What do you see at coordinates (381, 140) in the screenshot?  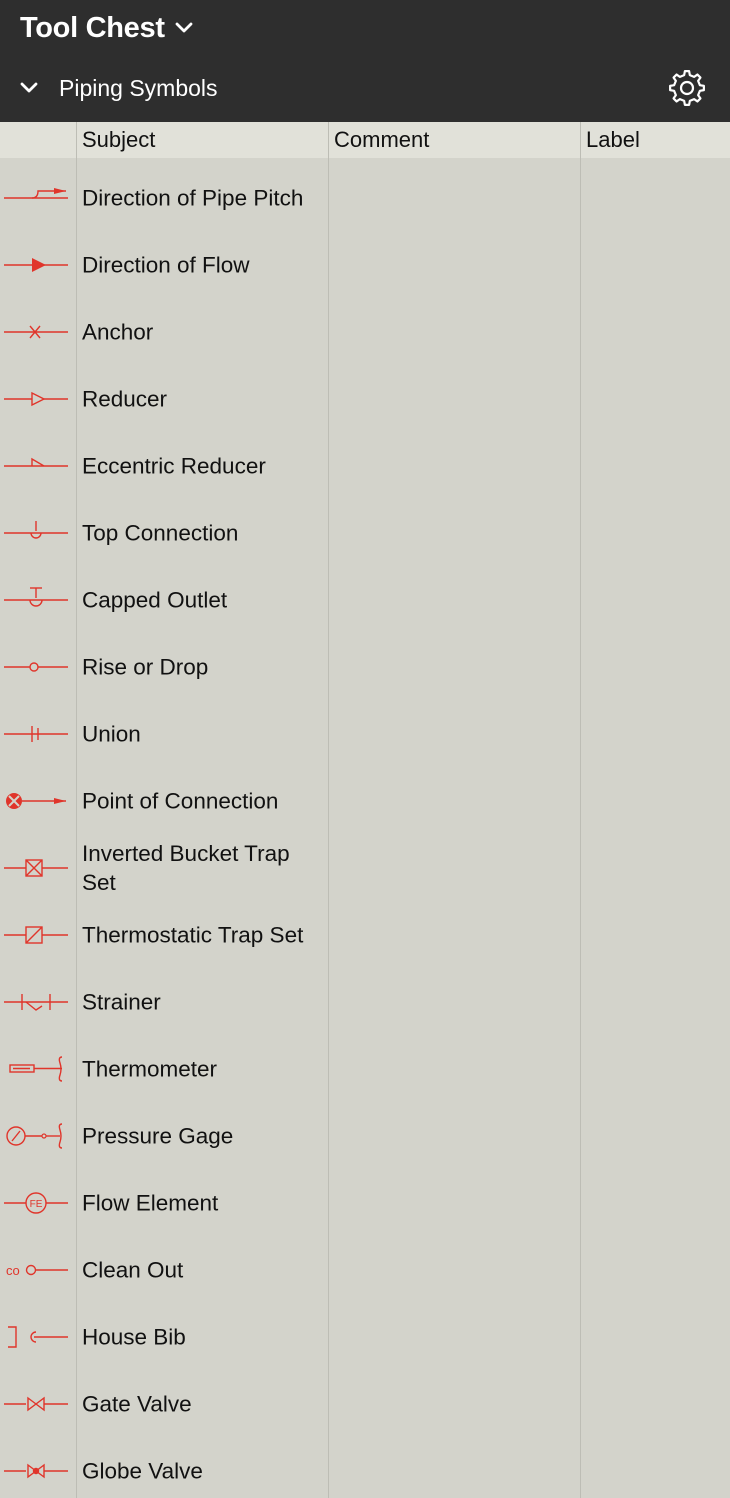 I see `column-header-comment: Comment` at bounding box center [381, 140].